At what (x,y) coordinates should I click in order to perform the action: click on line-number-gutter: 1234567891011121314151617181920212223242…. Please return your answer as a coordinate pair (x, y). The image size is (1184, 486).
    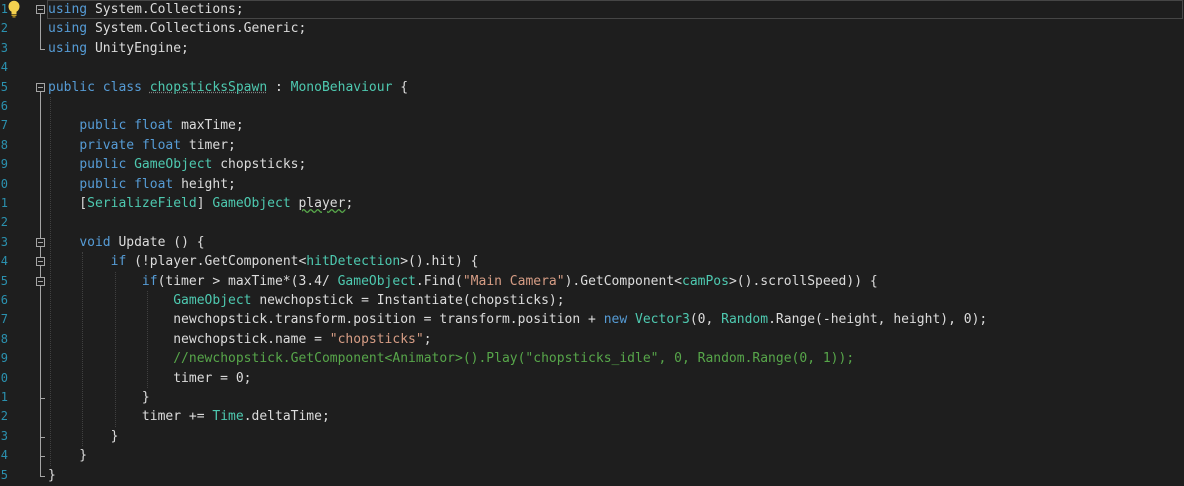
    Looking at the image, I should click on (4, 243).